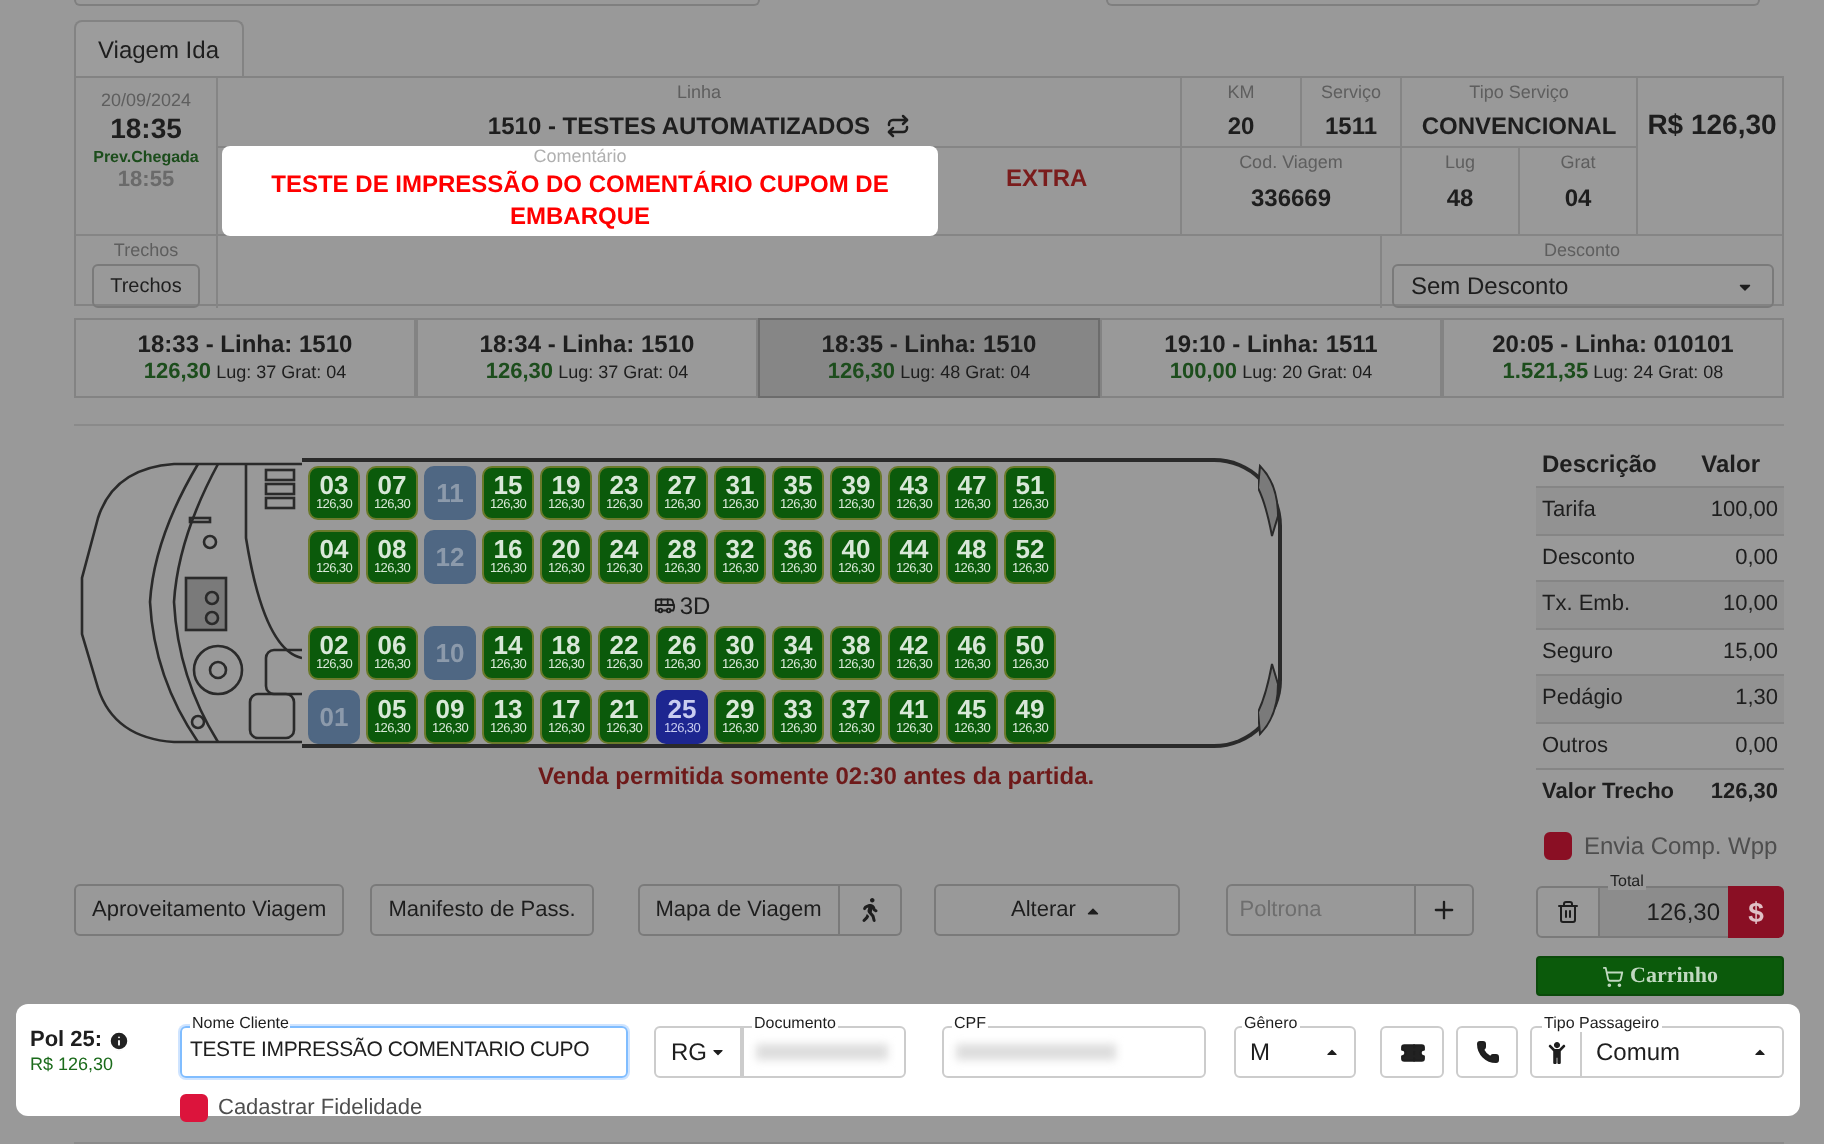 This screenshot has height=1144, width=1824. Describe the element at coordinates (1613, 976) in the screenshot. I see `cart-icon` at that location.